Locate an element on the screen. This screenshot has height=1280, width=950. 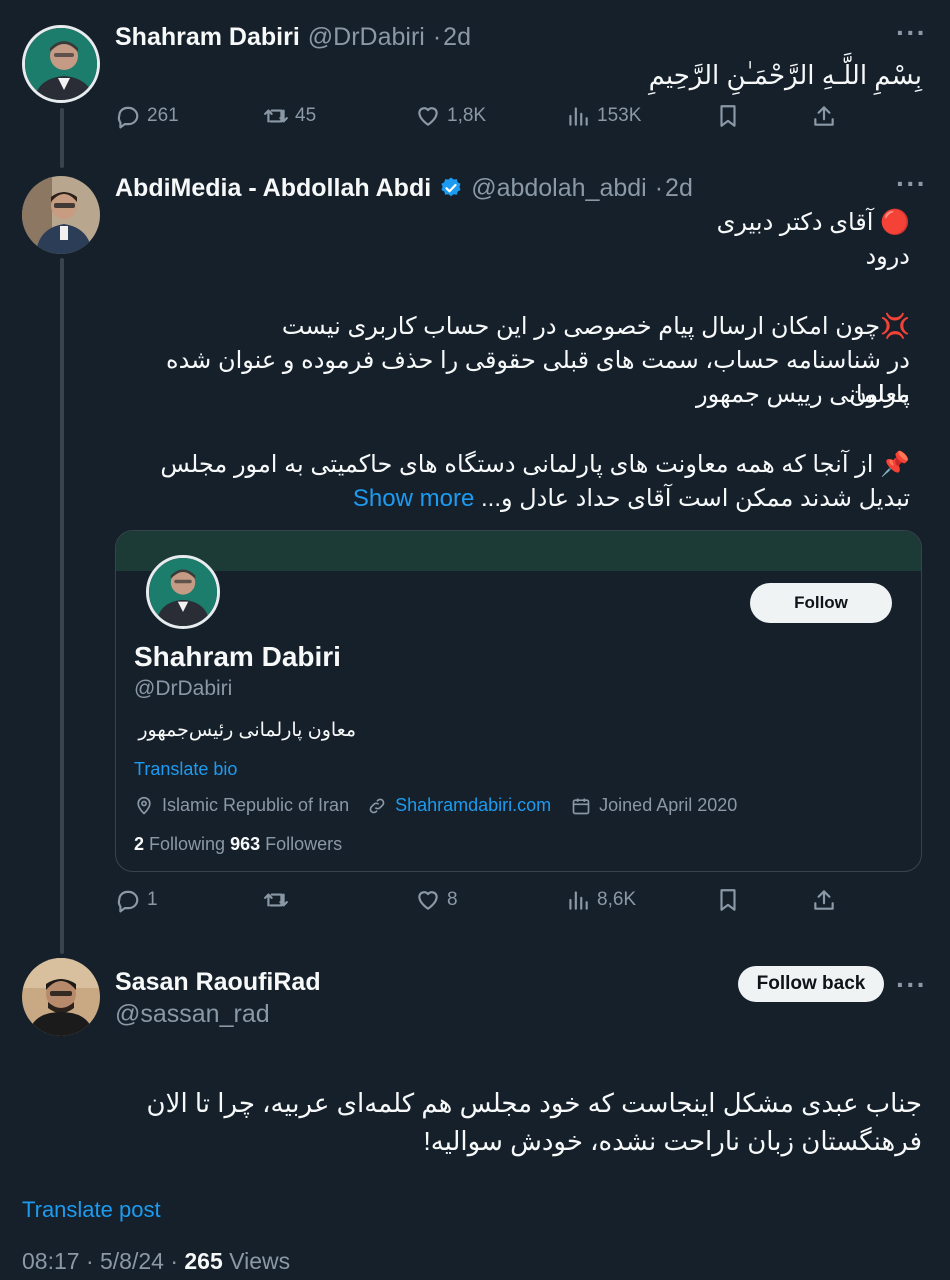
retweet-button: 45 is located at coordinates (289, 116).